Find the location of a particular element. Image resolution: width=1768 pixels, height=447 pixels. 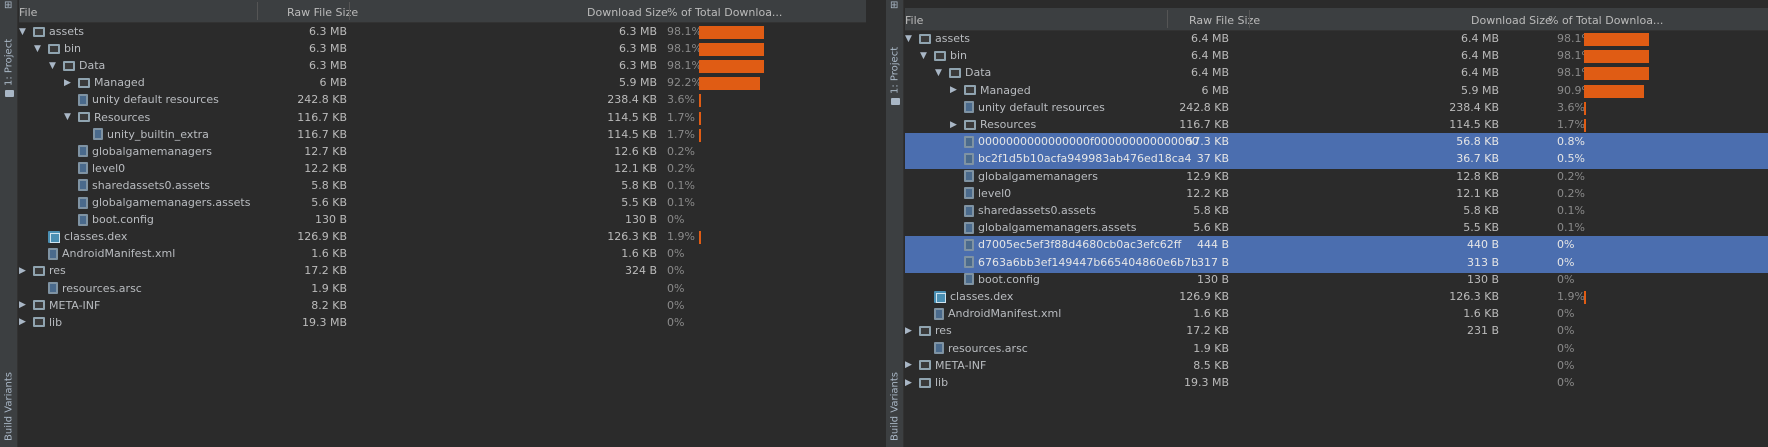

file-name: unity_builtin_extra is located at coordinates (158, 134).